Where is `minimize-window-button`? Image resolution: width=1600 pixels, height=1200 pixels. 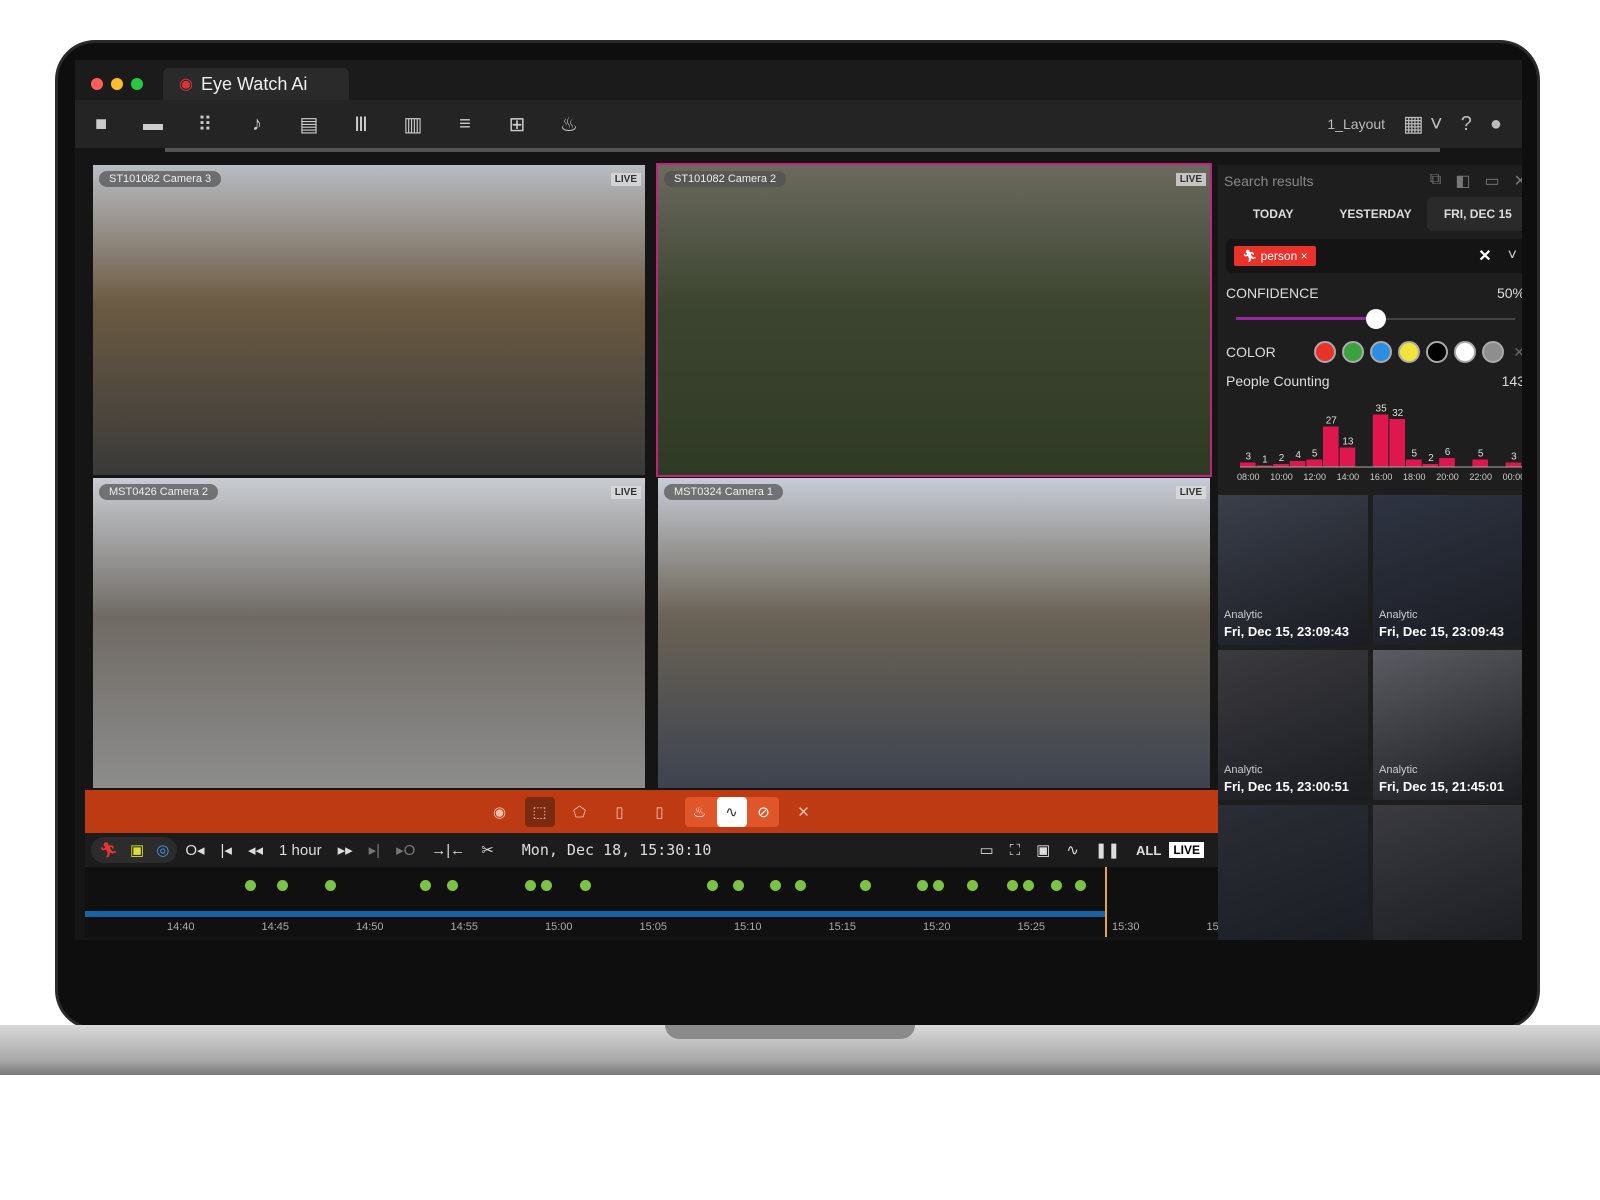
minimize-window-button is located at coordinates (117, 84).